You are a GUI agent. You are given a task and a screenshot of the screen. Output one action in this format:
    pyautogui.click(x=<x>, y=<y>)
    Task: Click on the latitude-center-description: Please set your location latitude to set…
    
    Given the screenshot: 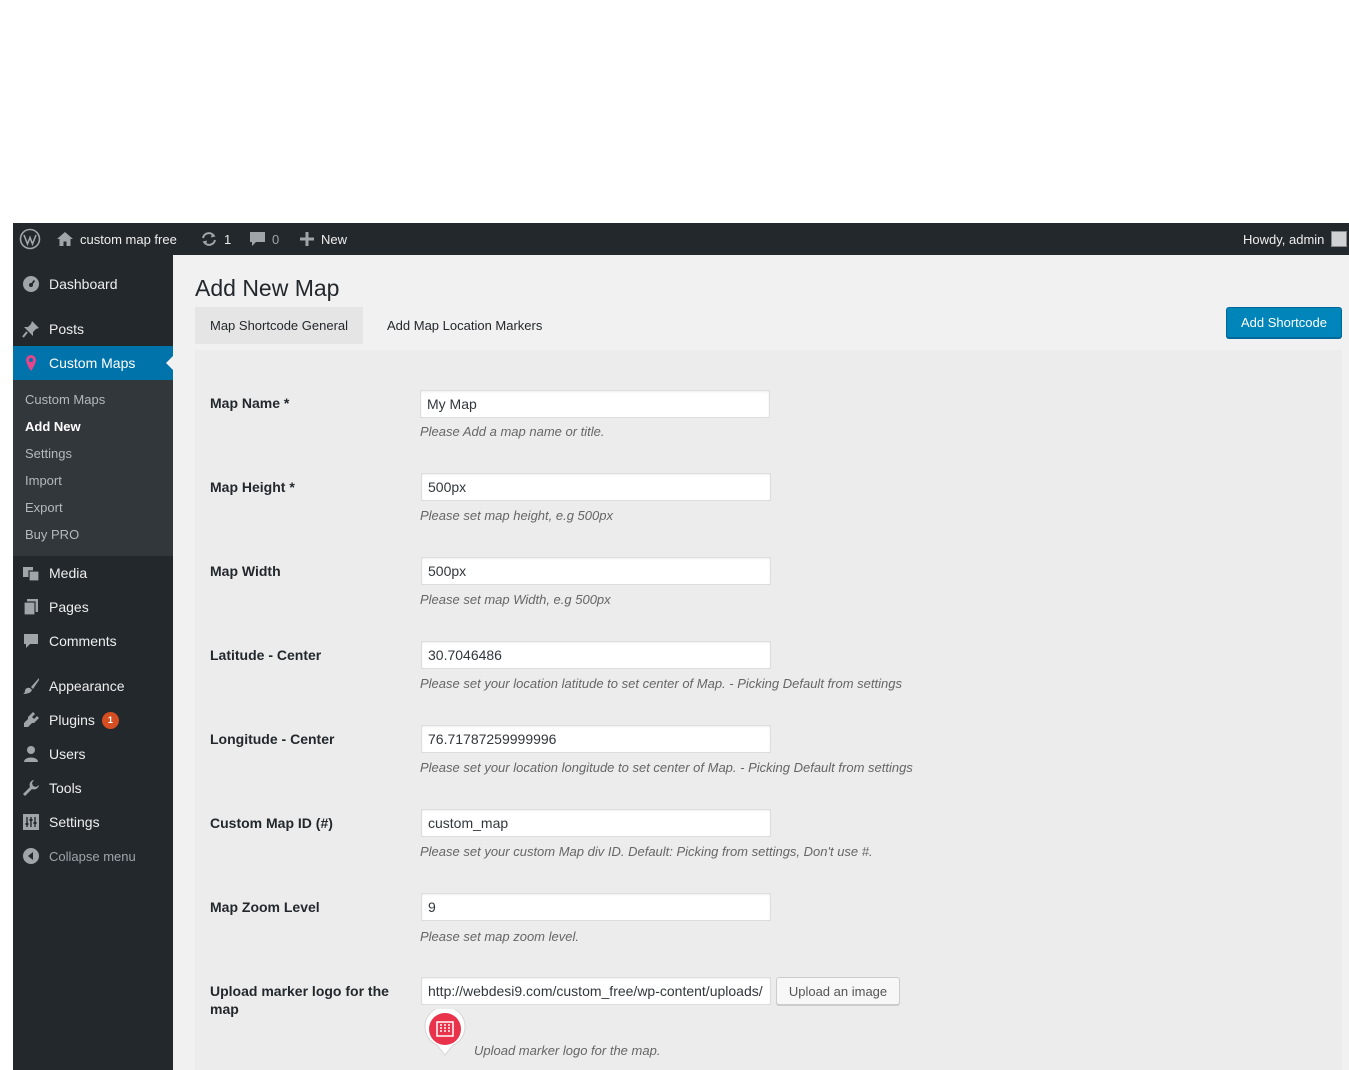 What is the action you would take?
    pyautogui.click(x=661, y=683)
    